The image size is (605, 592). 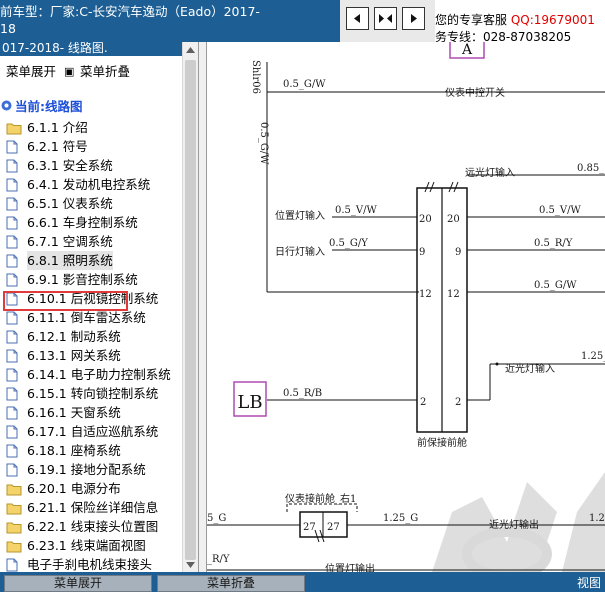 I want to click on wire-drl-left-label: 0.5_G/Y, so click(x=348, y=243).